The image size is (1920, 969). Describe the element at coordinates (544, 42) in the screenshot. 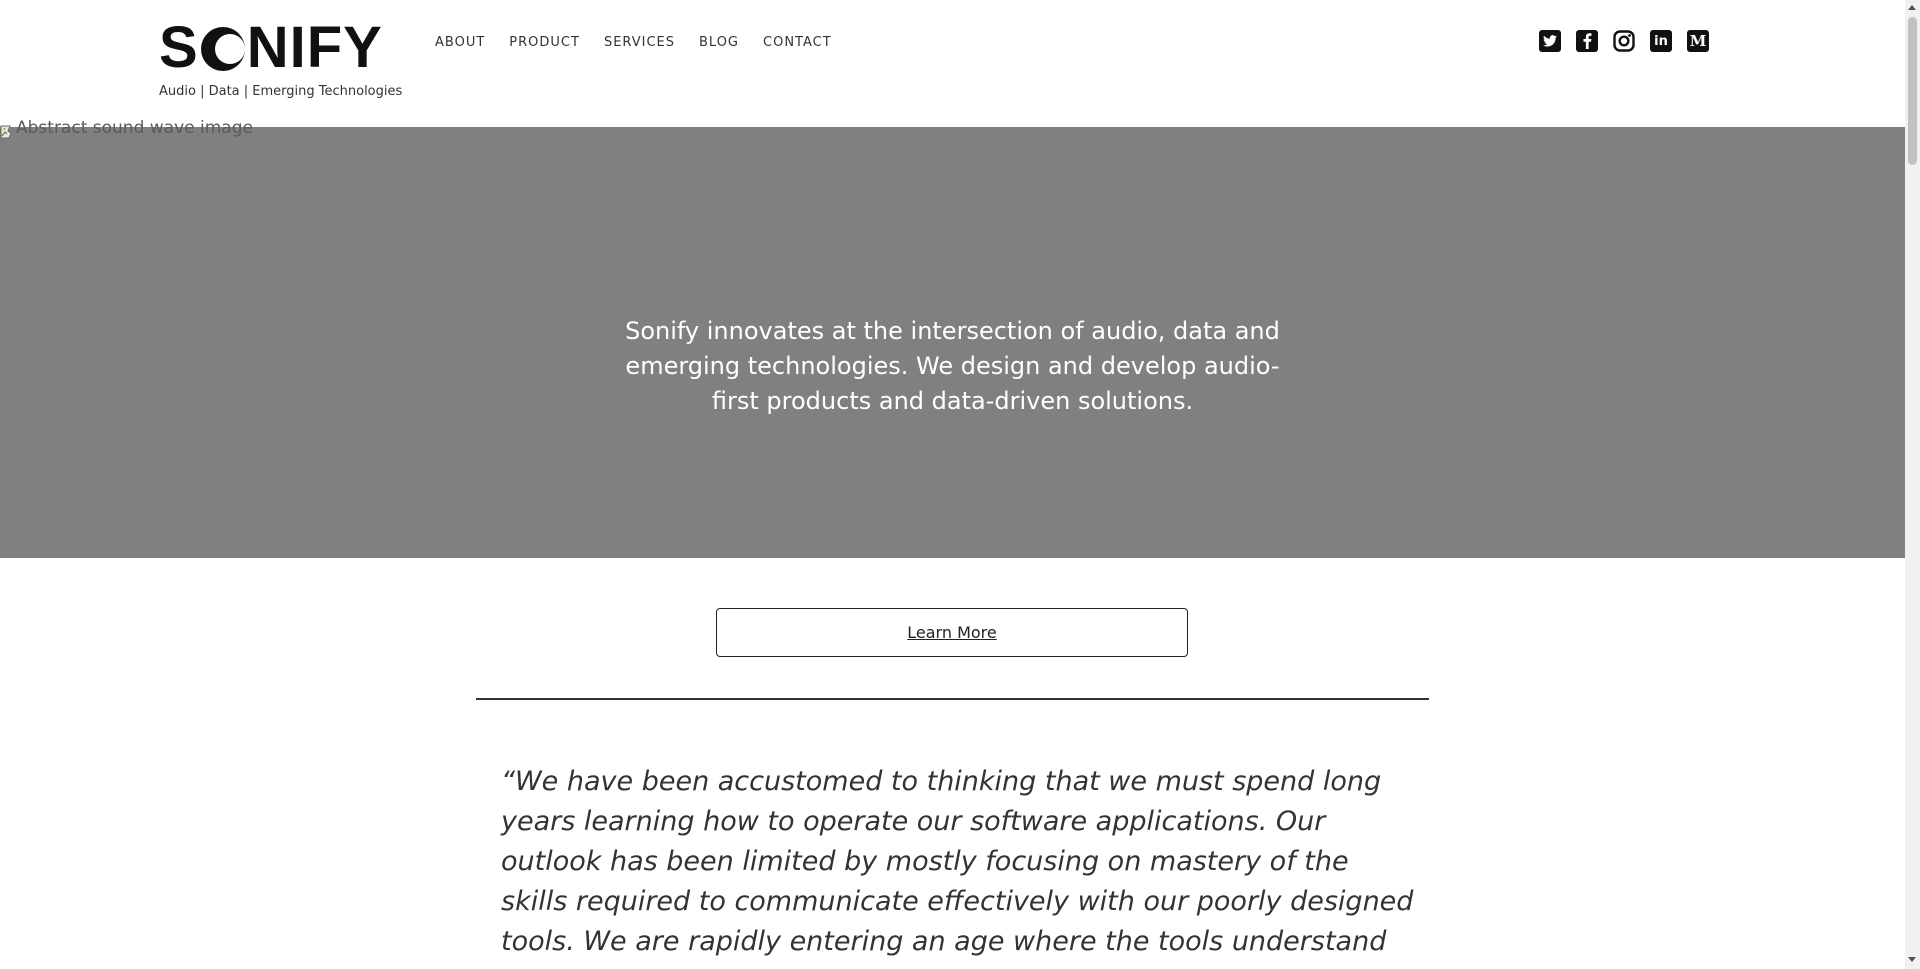

I see `nav-product: PRODUCT` at that location.